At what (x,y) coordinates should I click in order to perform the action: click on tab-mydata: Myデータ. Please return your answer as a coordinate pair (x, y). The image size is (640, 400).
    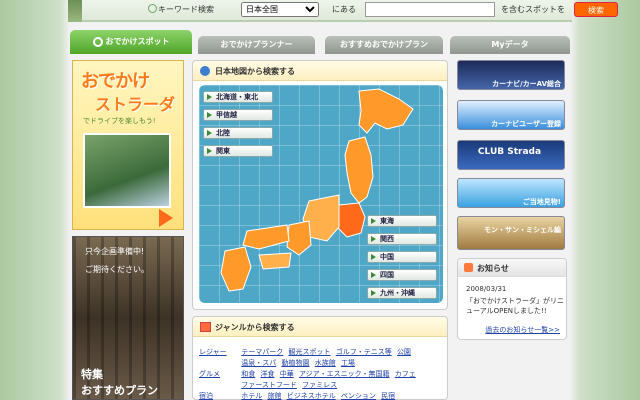
    Looking at the image, I should click on (510, 45).